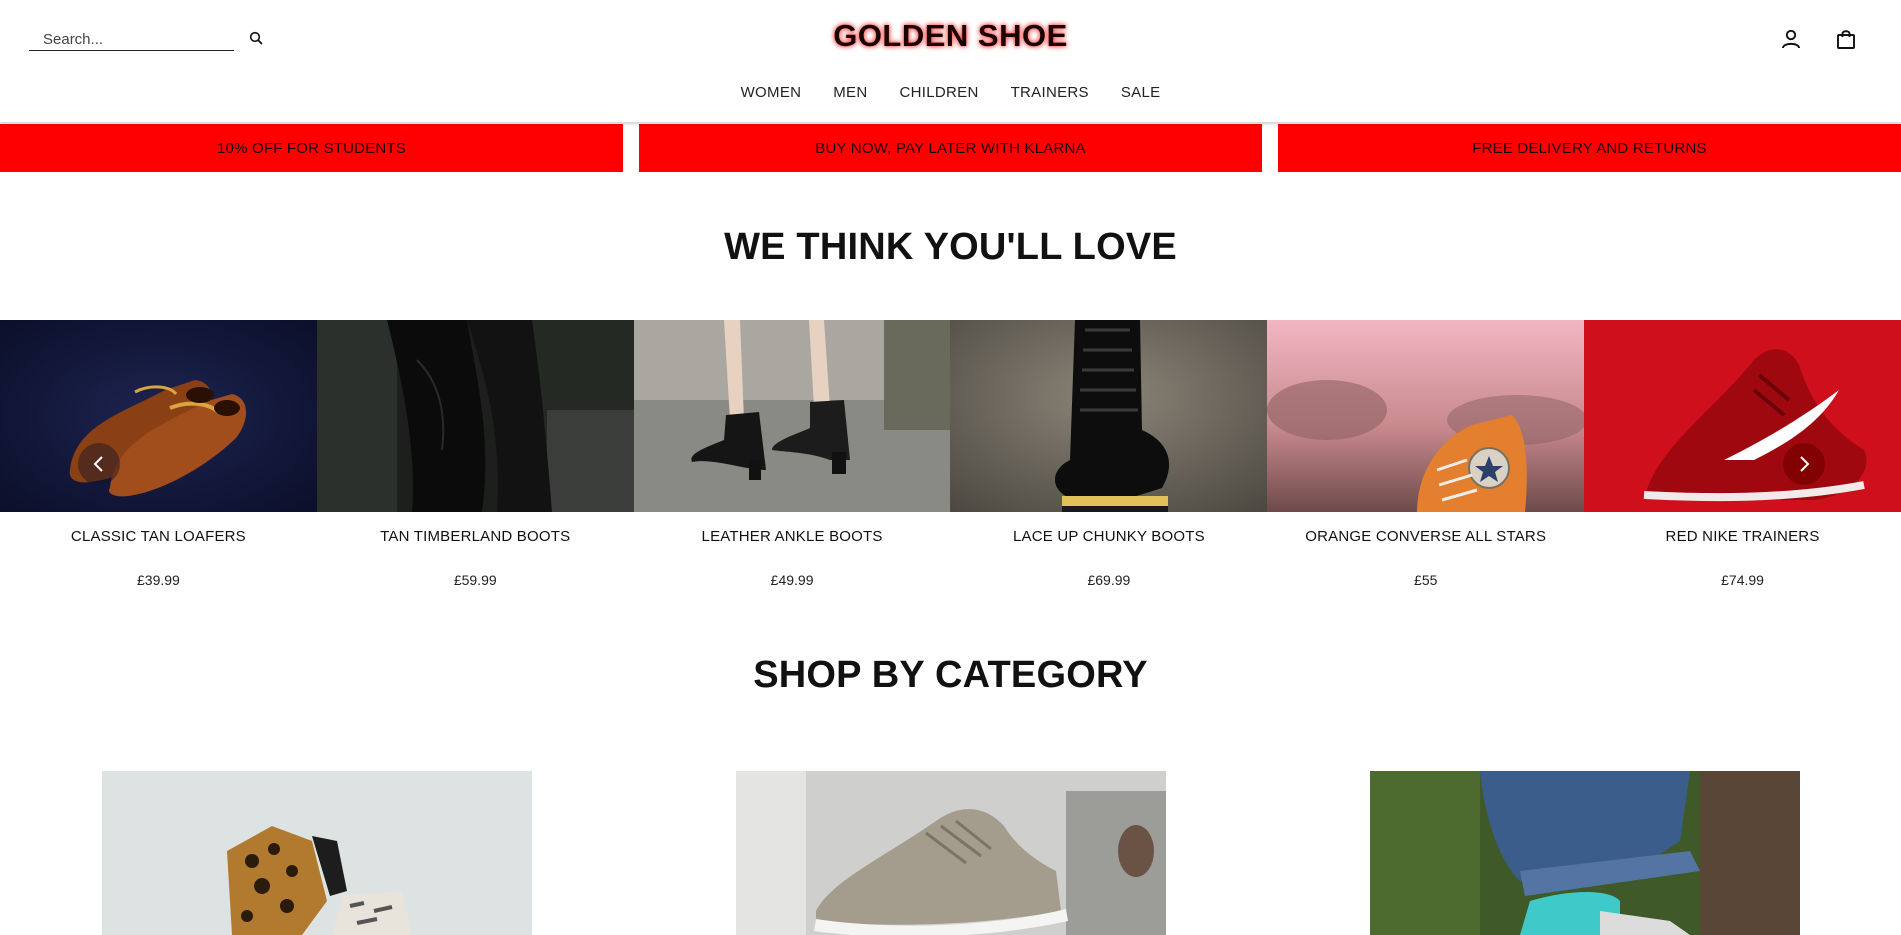 The image size is (1901, 935). I want to click on nav-item-sale: SALE, so click(1141, 92).